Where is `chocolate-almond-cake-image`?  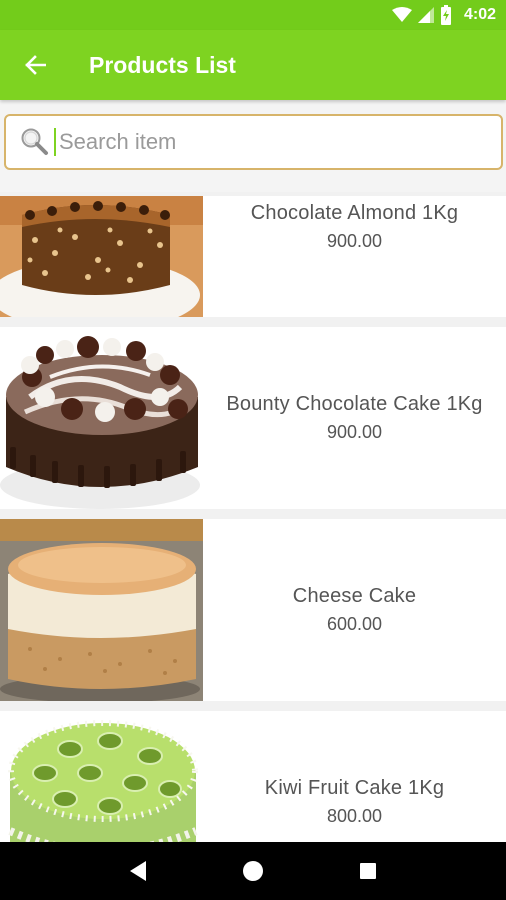
chocolate-almond-cake-image is located at coordinates (101, 256).